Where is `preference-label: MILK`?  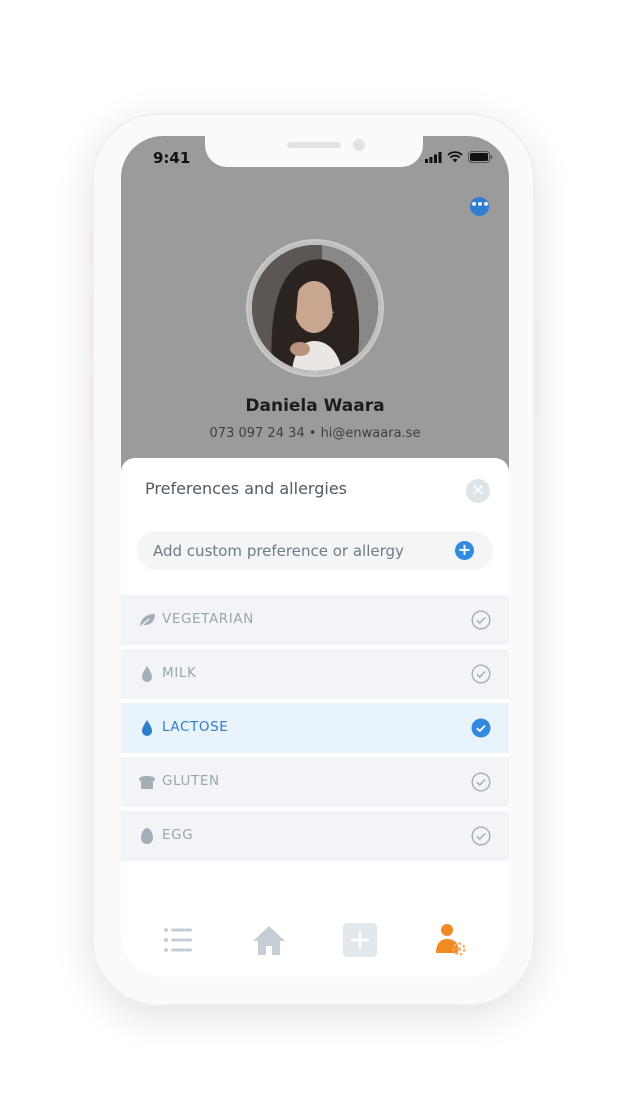 preference-label: MILK is located at coordinates (179, 673).